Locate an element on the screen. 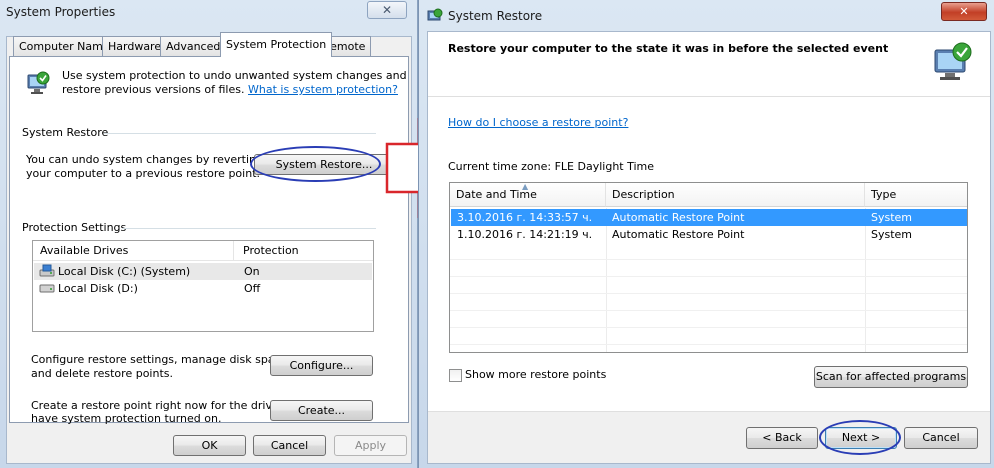 This screenshot has width=994, height=468. tab-computer-name: Computer Name is located at coordinates (64, 46).